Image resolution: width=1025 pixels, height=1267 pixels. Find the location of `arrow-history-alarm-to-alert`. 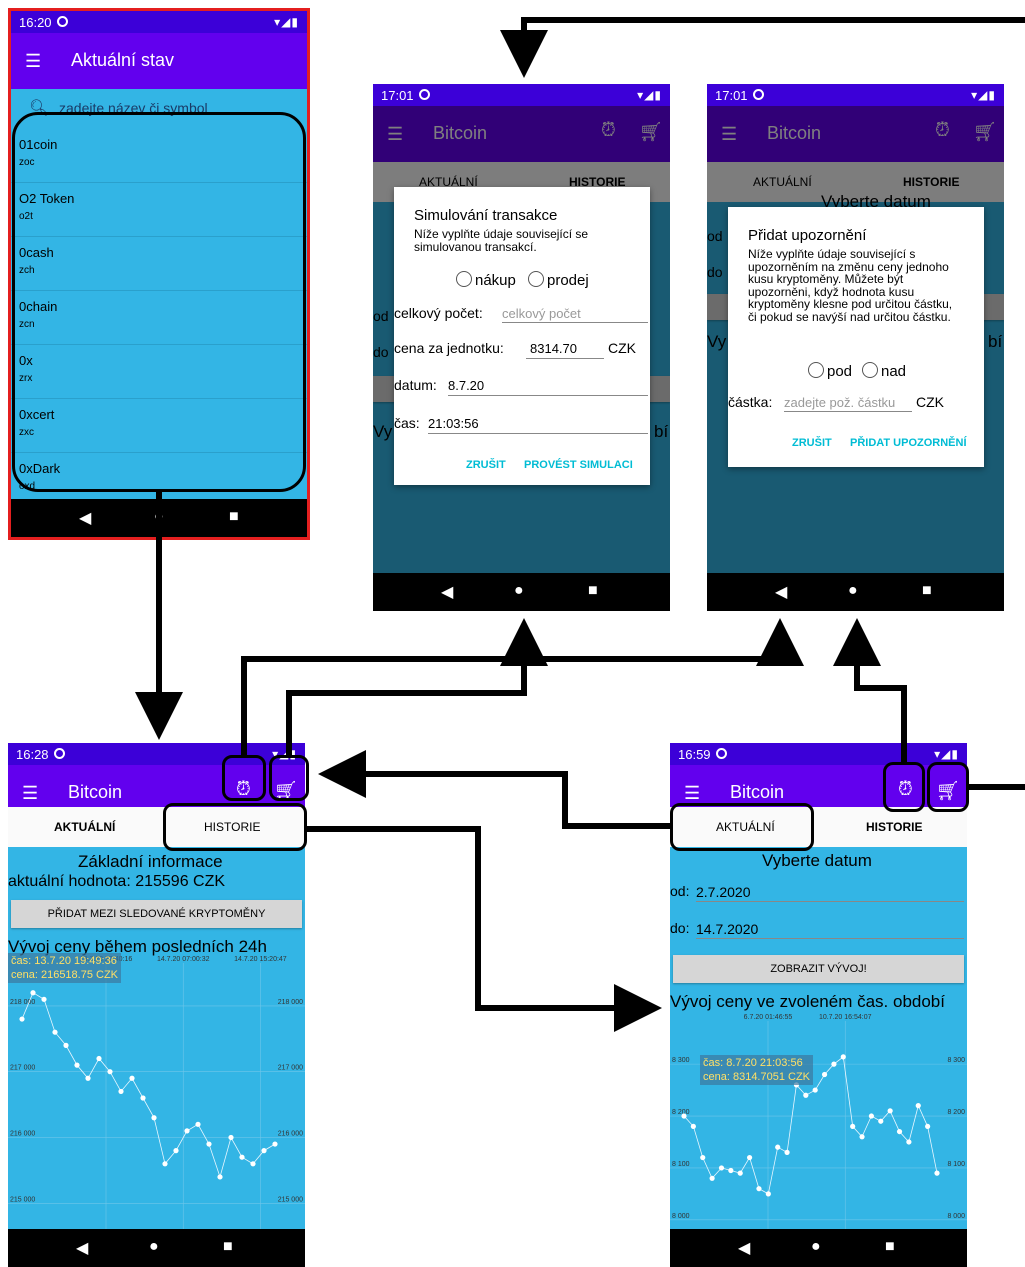

arrow-history-alarm-to-alert is located at coordinates (870, 690).